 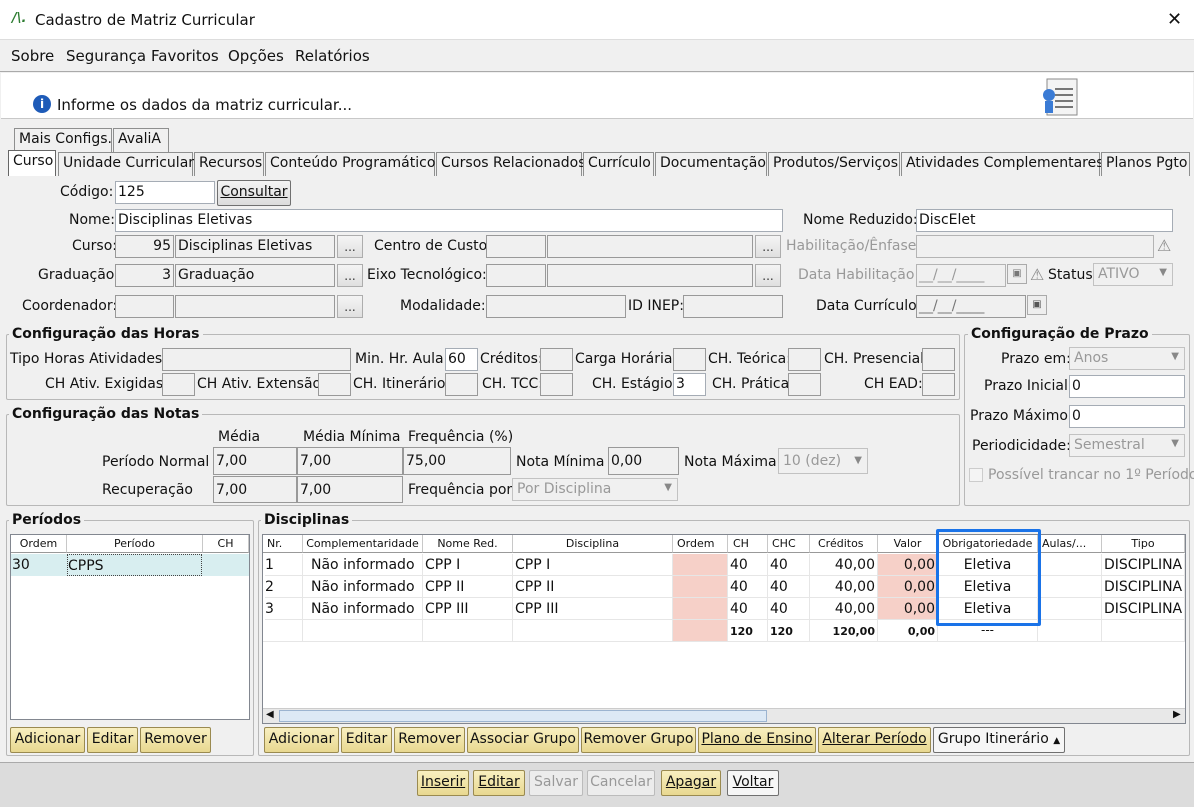 I want to click on centro-custo-code-field, so click(x=516, y=246).